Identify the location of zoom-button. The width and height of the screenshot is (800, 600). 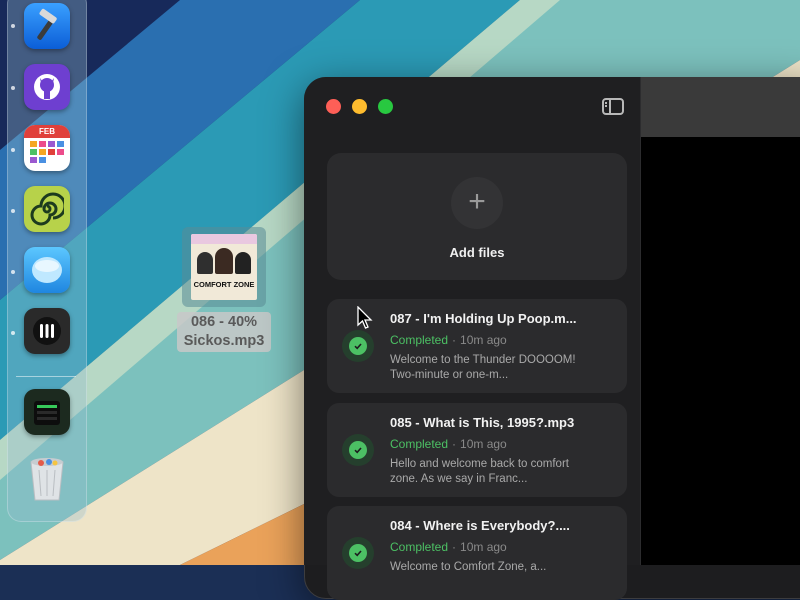
(385, 106).